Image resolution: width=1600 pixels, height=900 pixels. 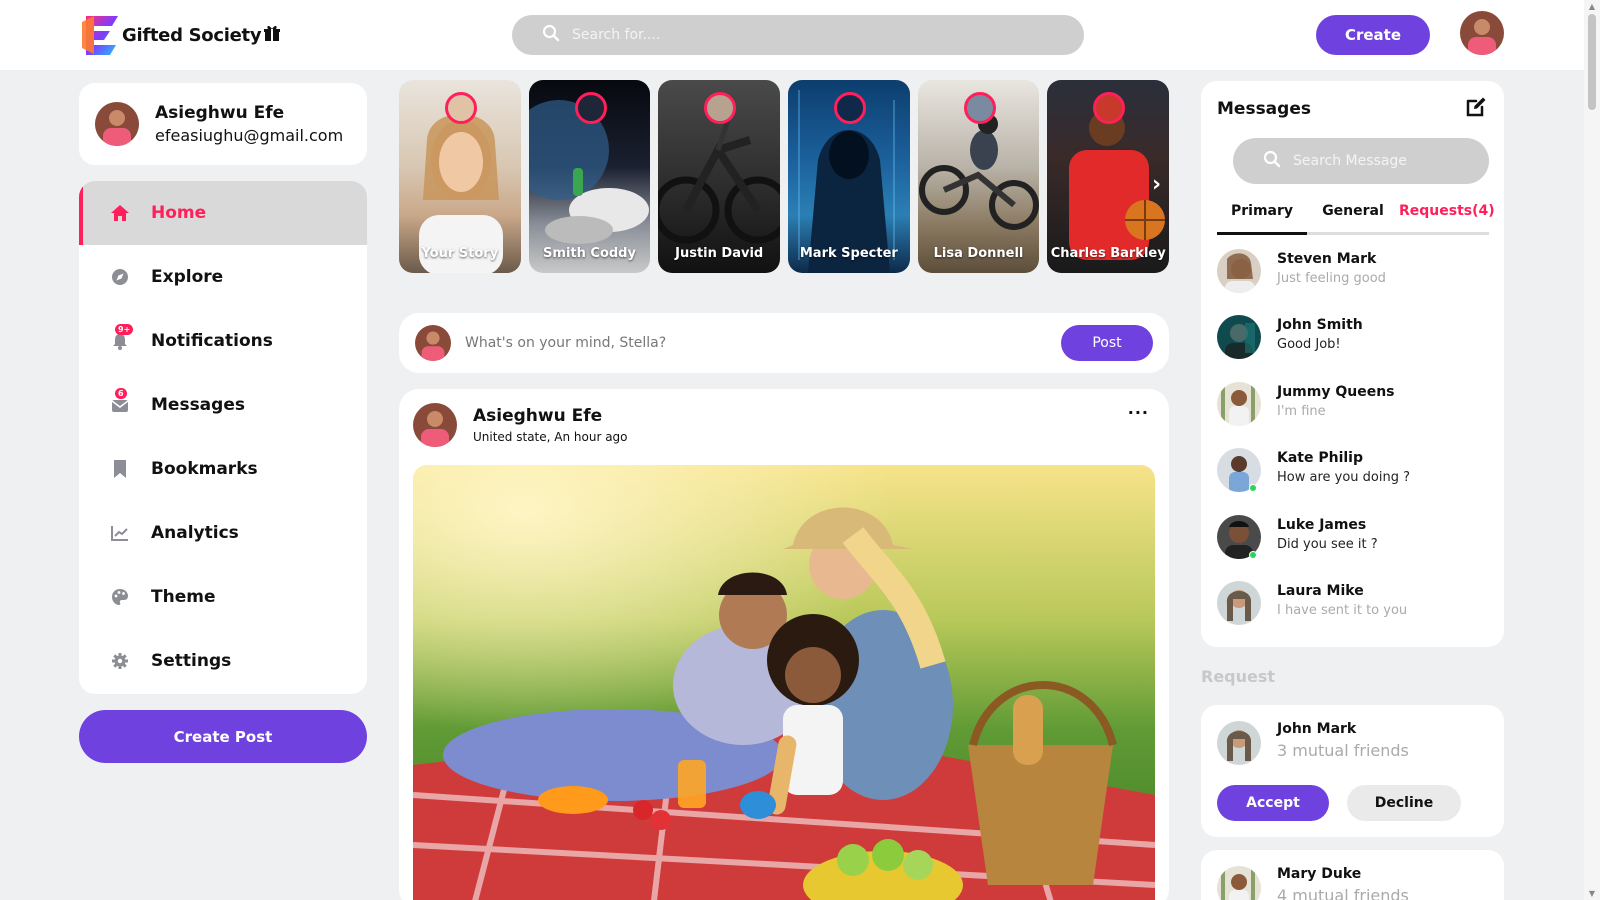 What do you see at coordinates (1331, 267) in the screenshot?
I see `message-text: Steven Mark Just feeling good` at bounding box center [1331, 267].